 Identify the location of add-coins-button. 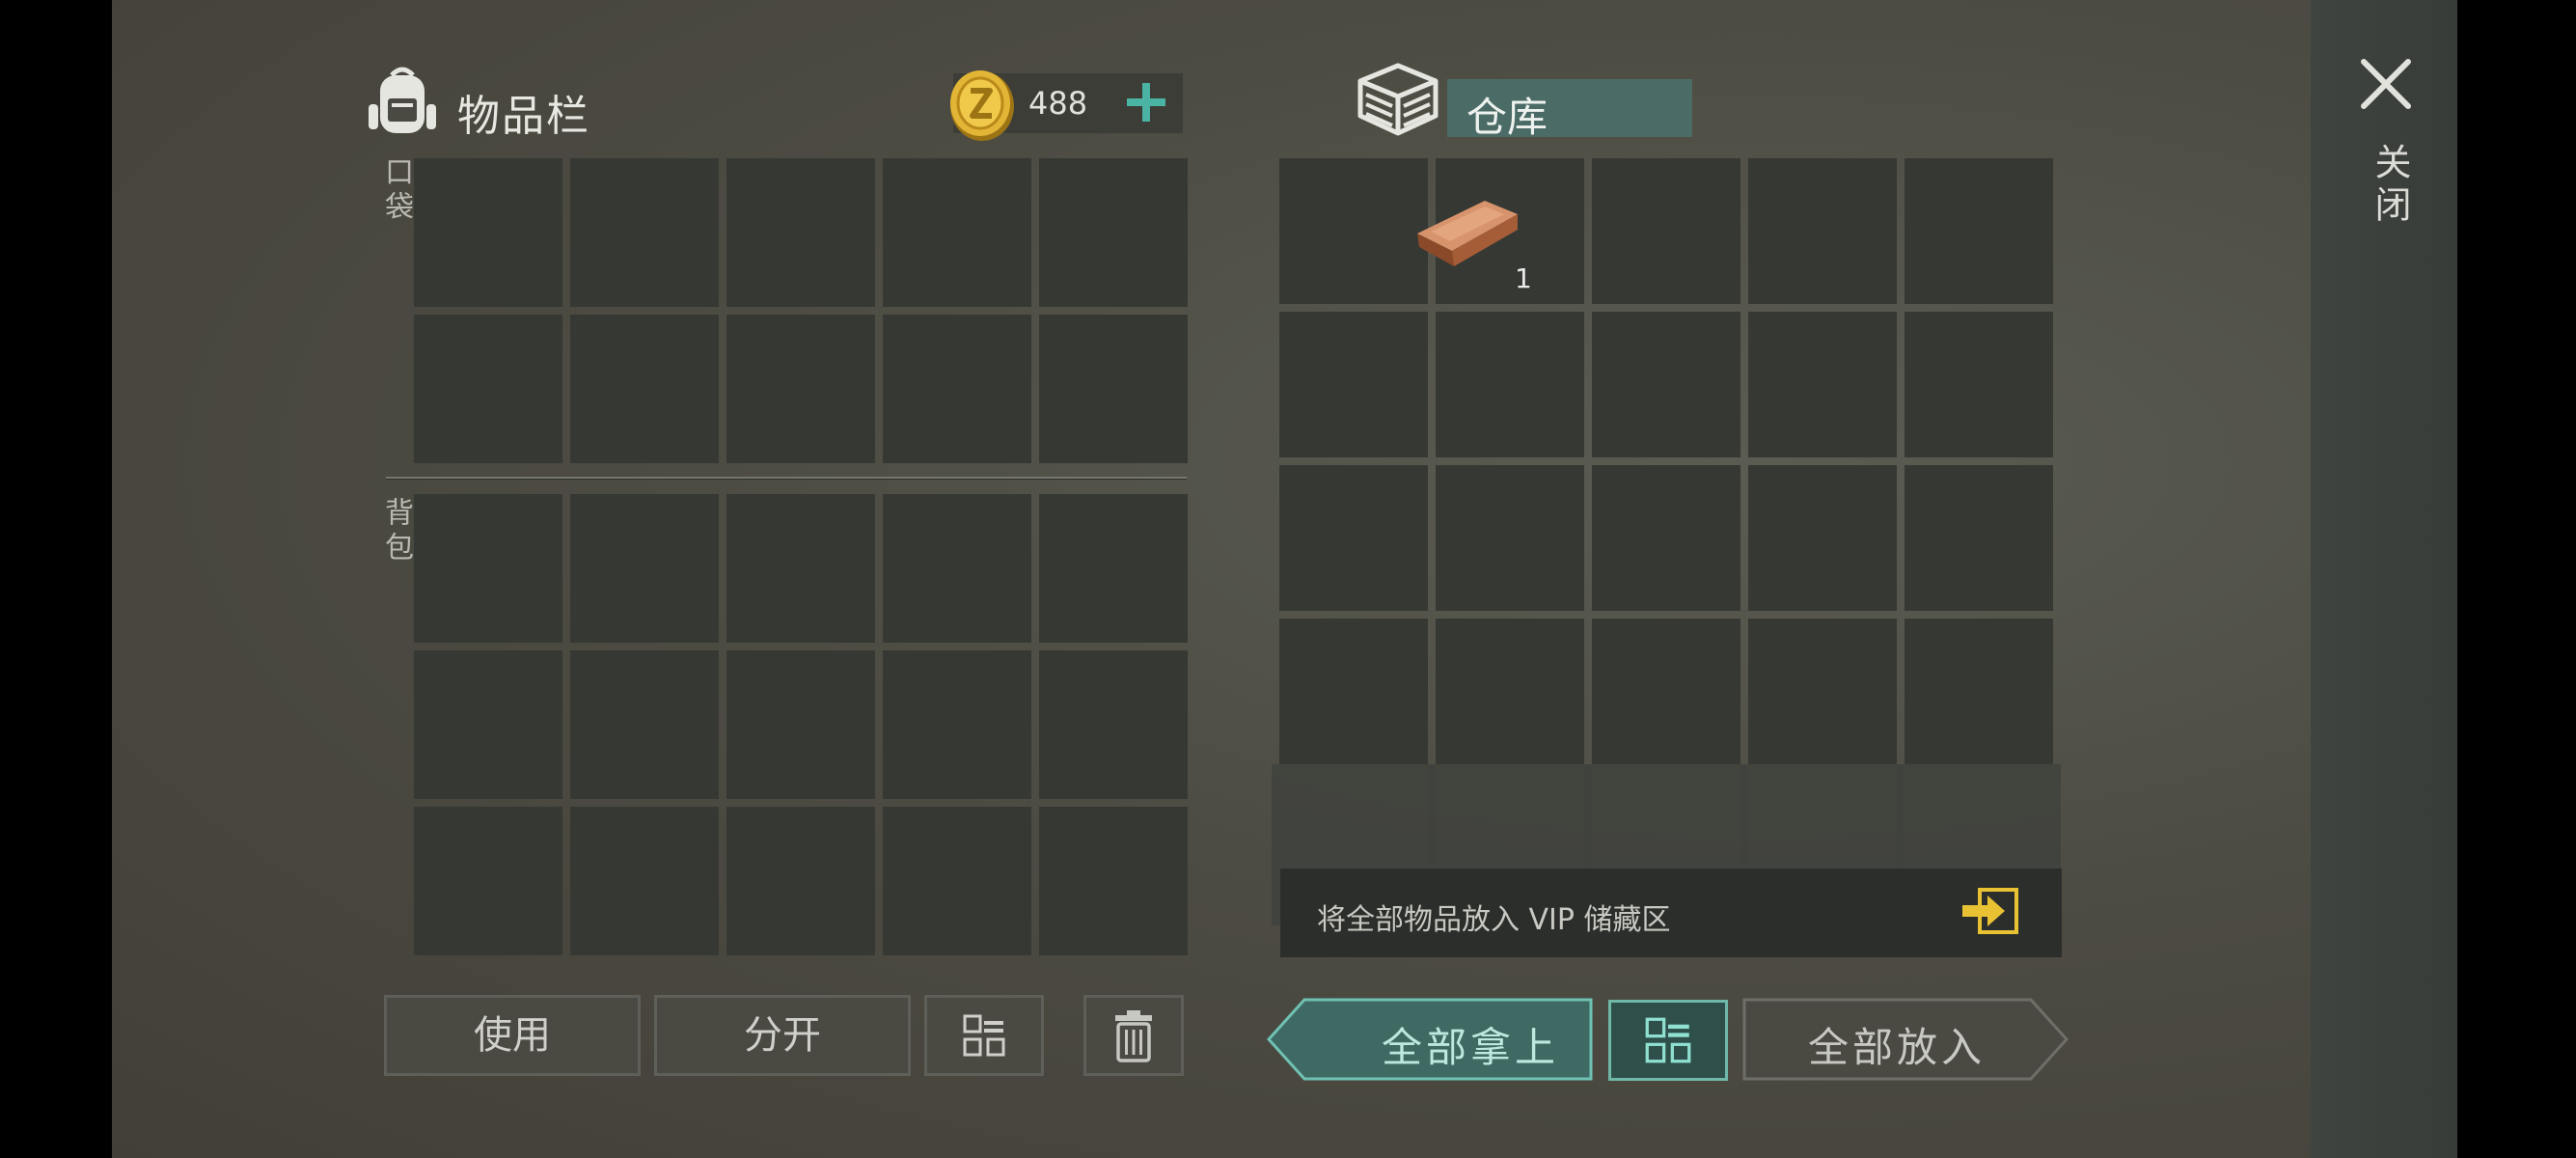
(1146, 102).